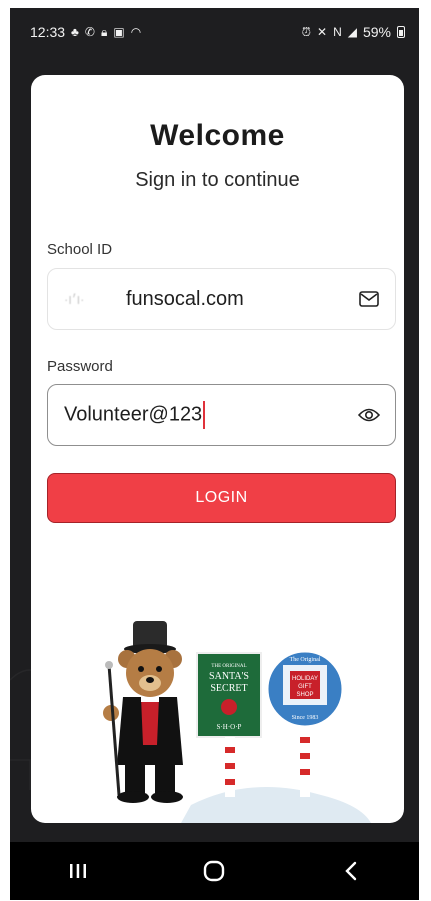 The height and width of the screenshot is (901, 431). I want to click on password-value: Volunteer@123, so click(133, 414).